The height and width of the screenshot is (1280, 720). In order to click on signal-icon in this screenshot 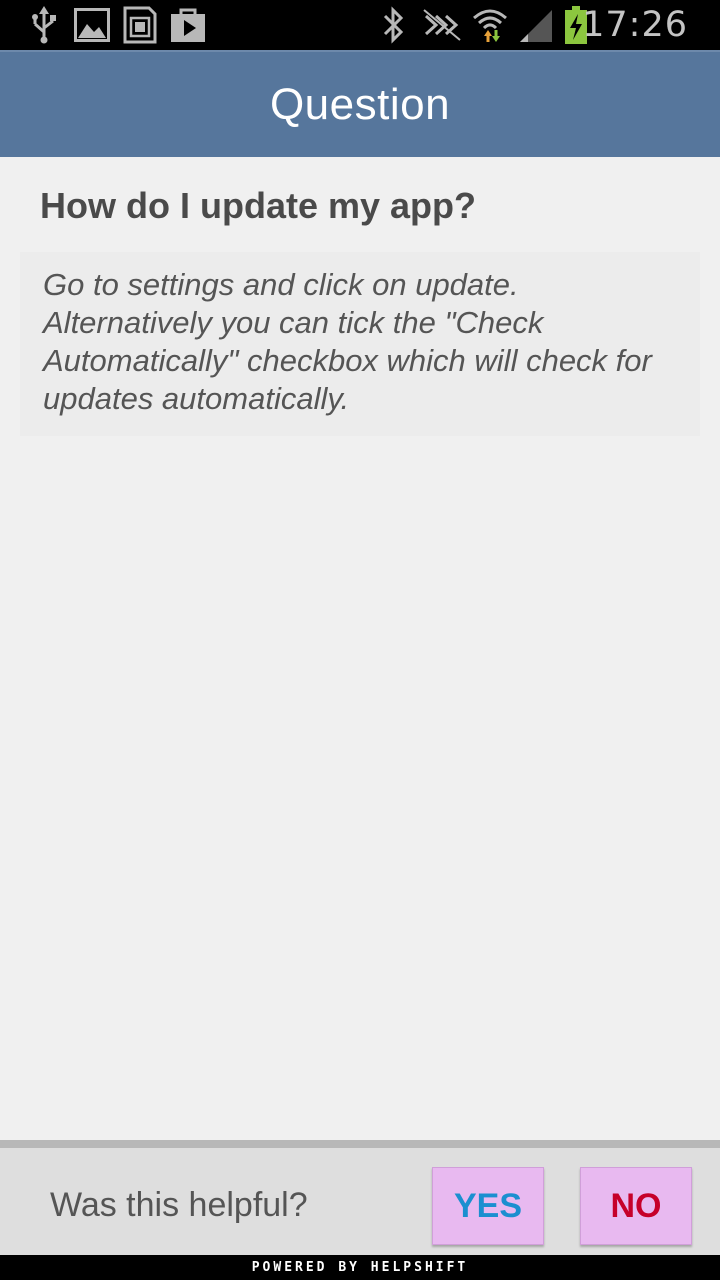, I will do `click(537, 25)`.